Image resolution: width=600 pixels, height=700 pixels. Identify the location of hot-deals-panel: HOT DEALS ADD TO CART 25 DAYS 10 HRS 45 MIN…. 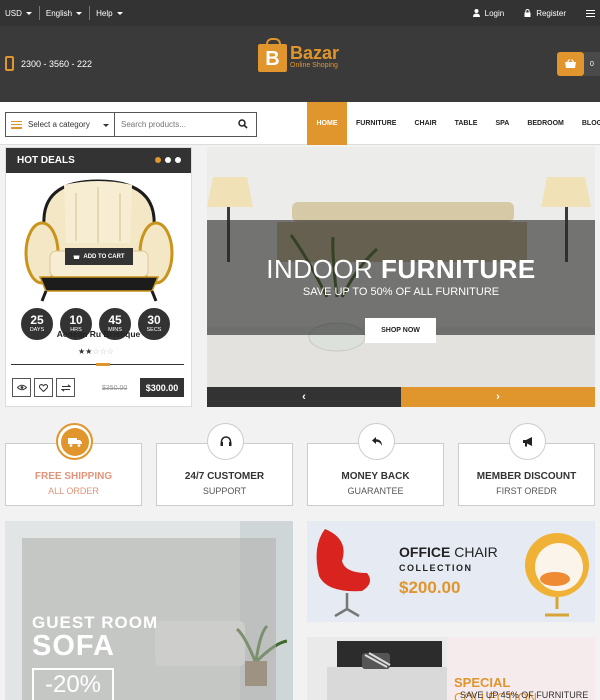
(98, 277).